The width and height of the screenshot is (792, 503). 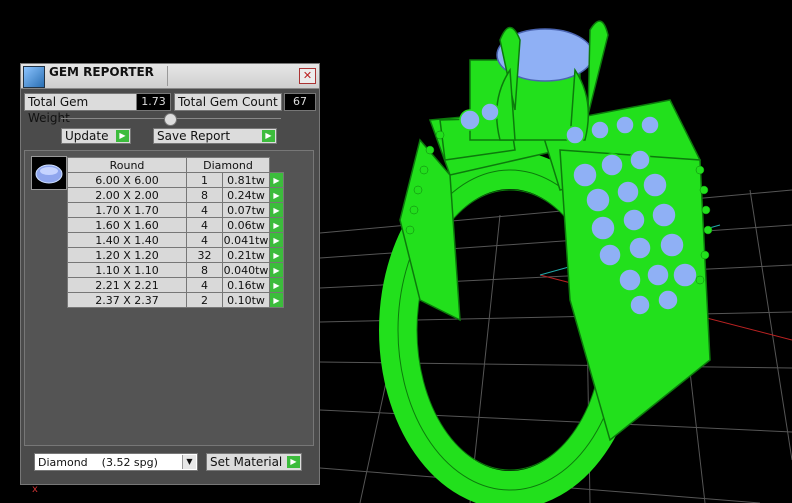 What do you see at coordinates (228, 102) in the screenshot?
I see `total-gem-count-label: Total Gem Count` at bounding box center [228, 102].